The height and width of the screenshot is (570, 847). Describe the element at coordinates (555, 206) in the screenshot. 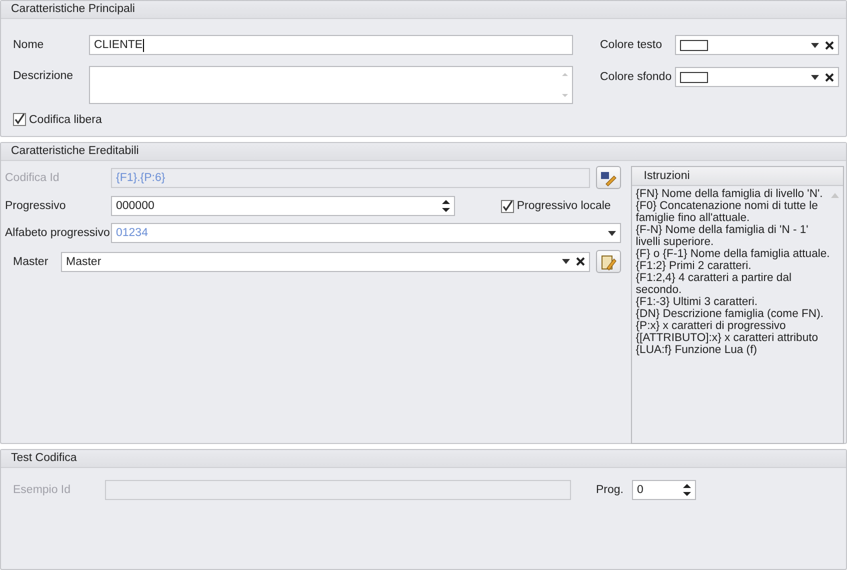

I see `checkbox: Progressivo locale` at that location.